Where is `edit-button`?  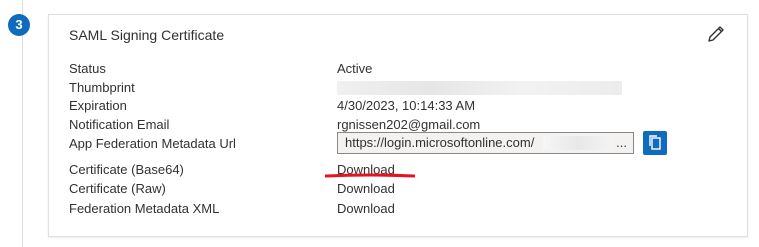 edit-button is located at coordinates (716, 34).